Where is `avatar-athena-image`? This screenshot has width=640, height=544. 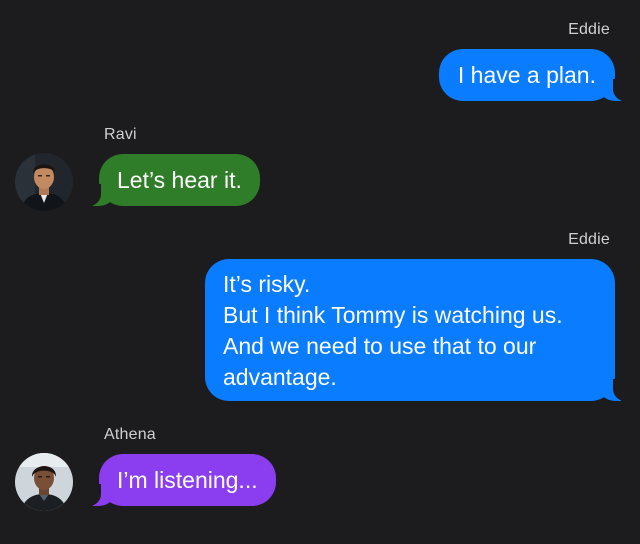 avatar-athena-image is located at coordinates (44, 482).